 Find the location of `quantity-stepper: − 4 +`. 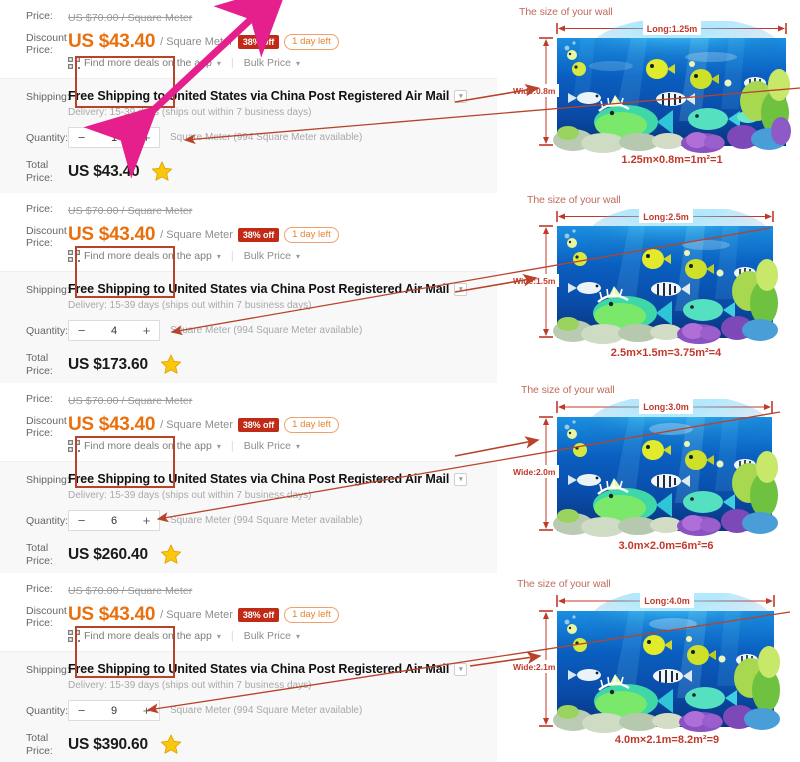

quantity-stepper: − 4 + is located at coordinates (114, 330).